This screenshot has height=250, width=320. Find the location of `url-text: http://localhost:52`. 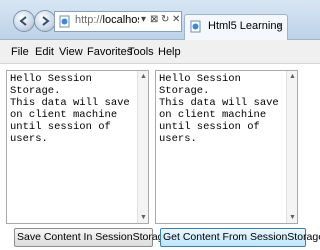

url-text: http://localhost:52 is located at coordinates (107, 20).